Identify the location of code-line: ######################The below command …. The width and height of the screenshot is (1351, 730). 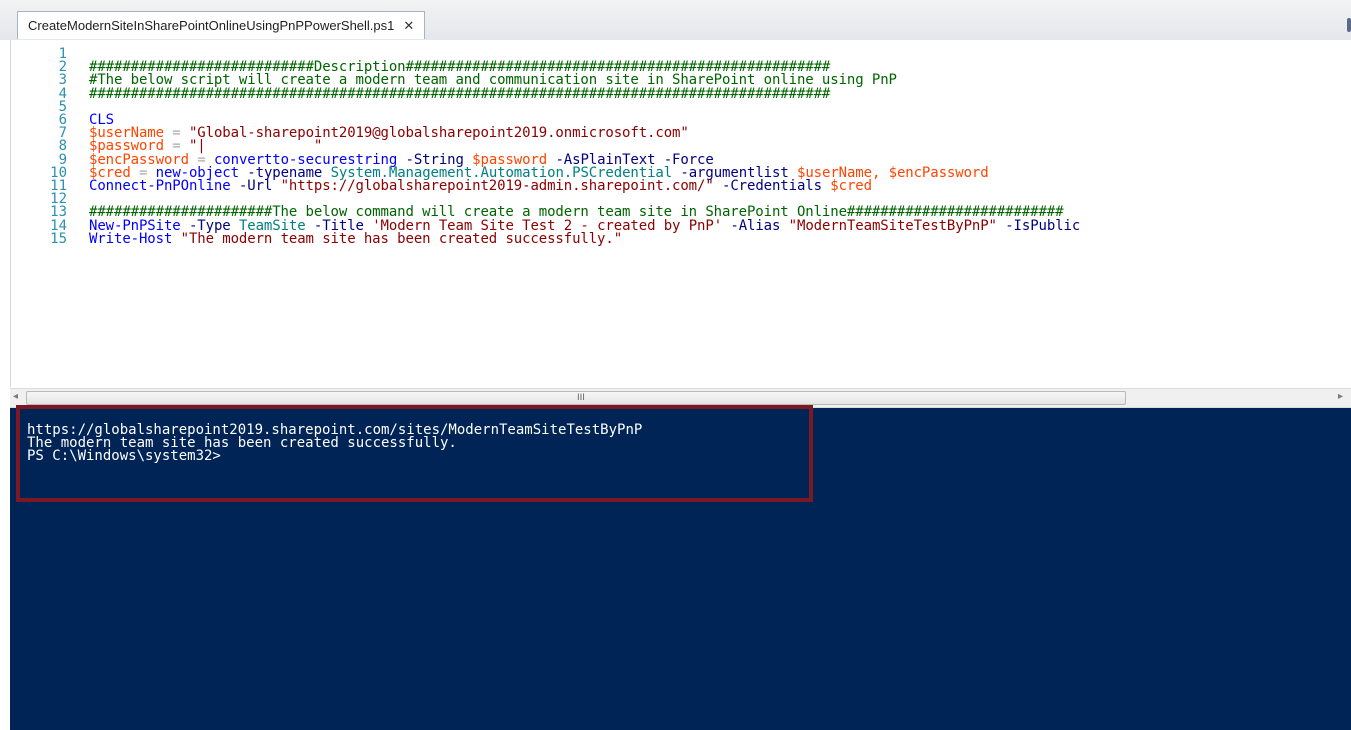
(576, 212).